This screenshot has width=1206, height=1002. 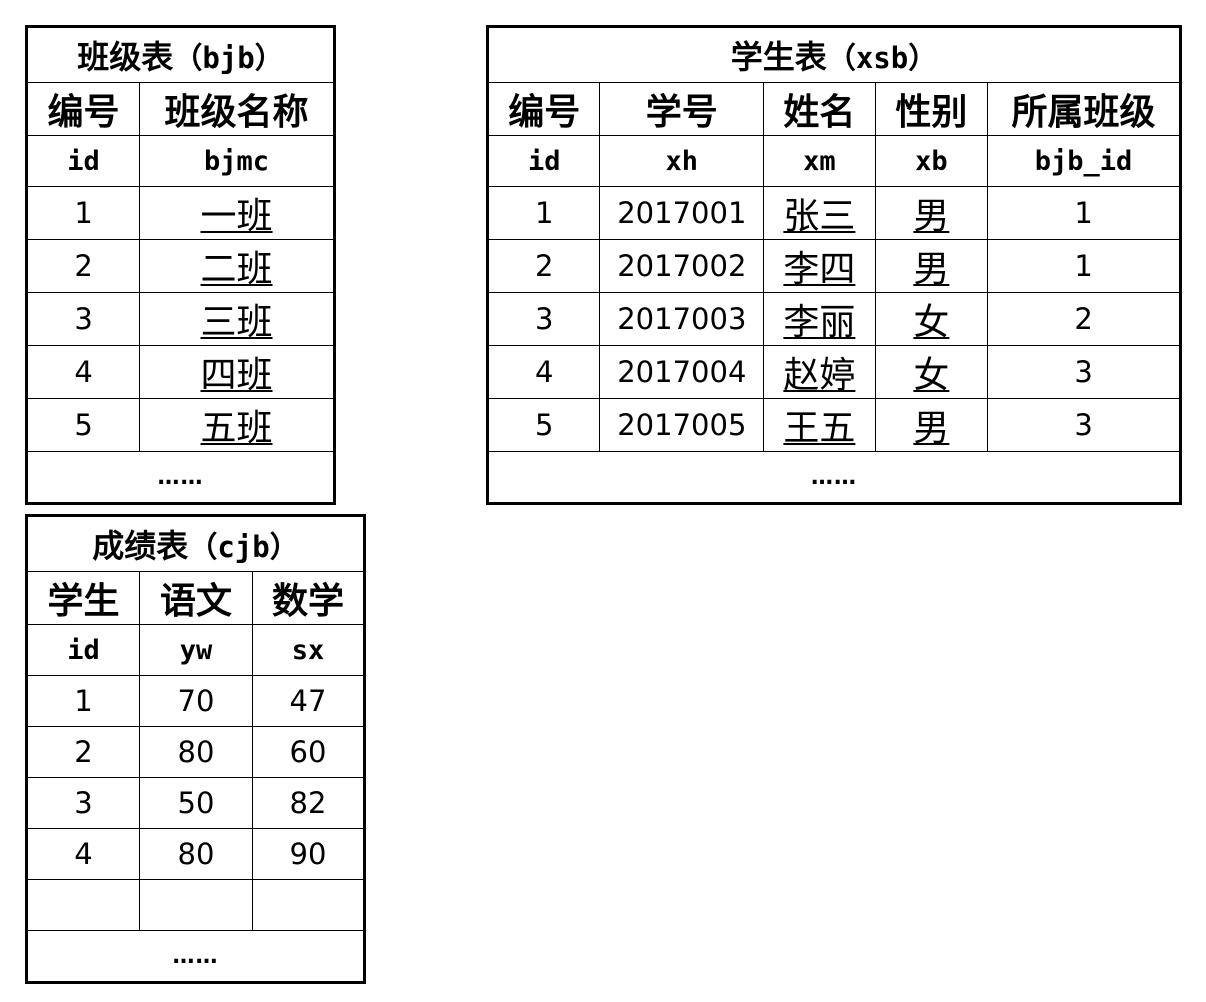 What do you see at coordinates (180, 213) in the screenshot?
I see `table-row: 1 一班` at bounding box center [180, 213].